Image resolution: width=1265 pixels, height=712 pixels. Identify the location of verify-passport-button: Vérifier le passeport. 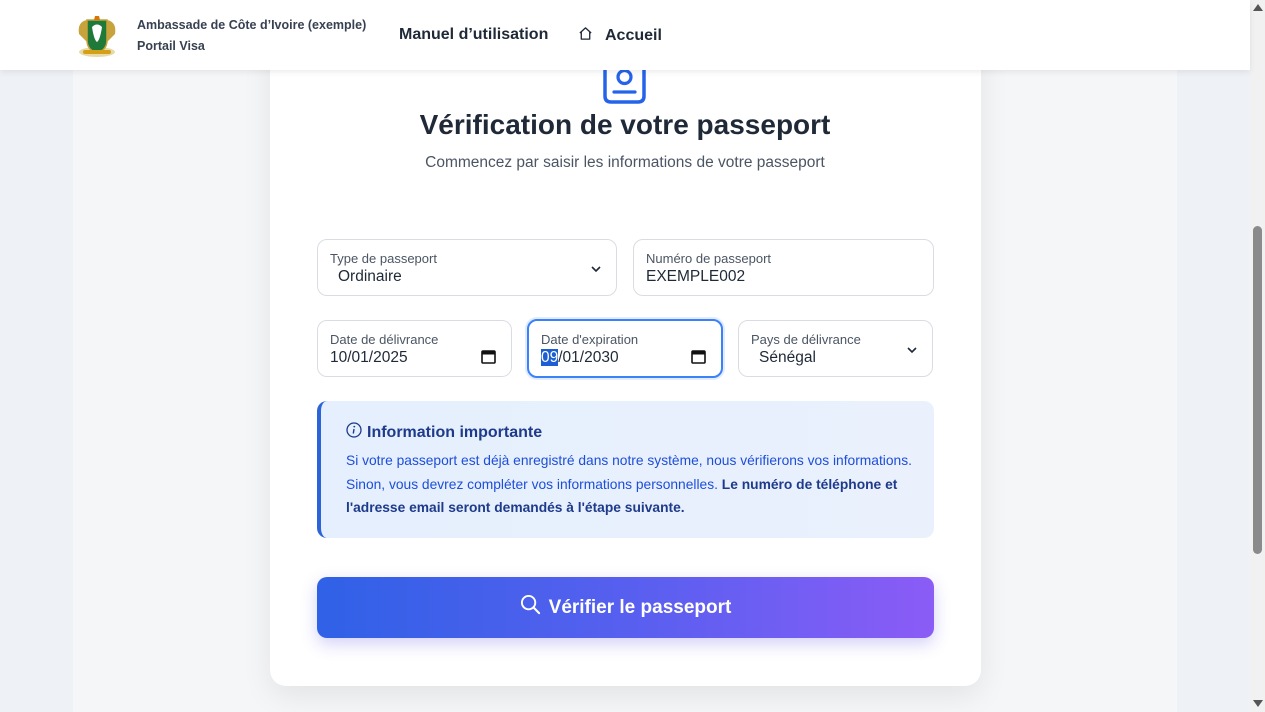
(625, 607).